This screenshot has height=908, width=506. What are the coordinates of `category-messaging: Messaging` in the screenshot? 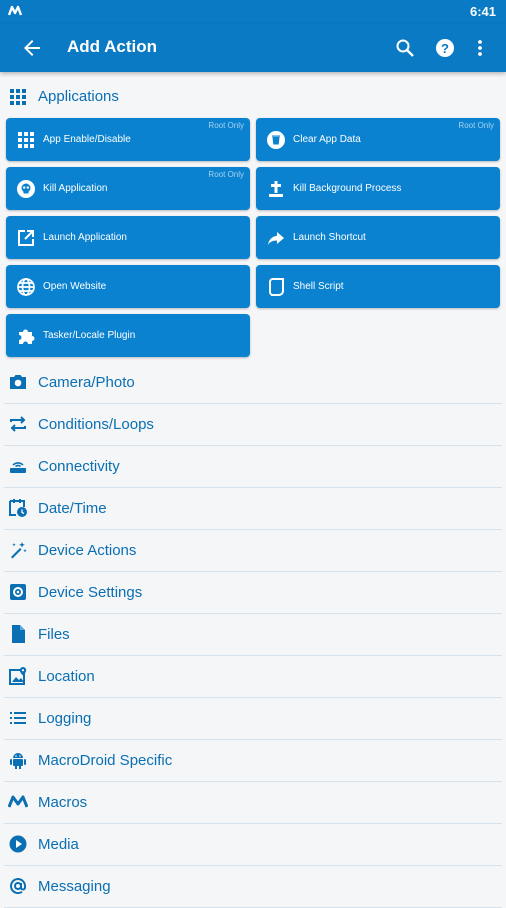 It's located at (253, 887).